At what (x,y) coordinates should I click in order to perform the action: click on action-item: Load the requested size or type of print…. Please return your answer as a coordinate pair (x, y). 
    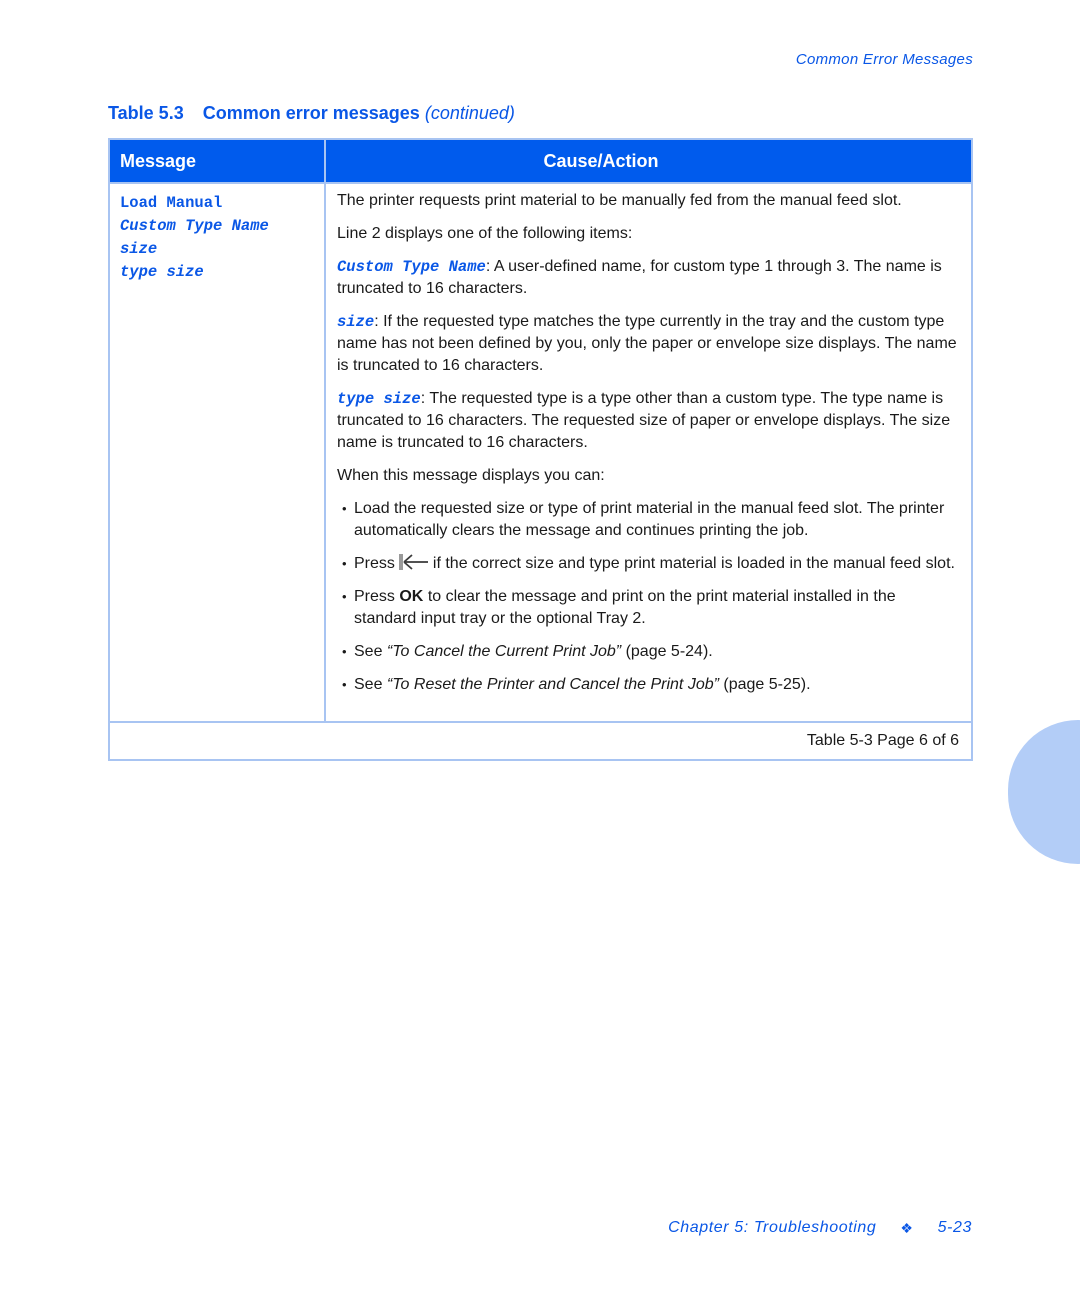
    Looking at the image, I should click on (648, 520).